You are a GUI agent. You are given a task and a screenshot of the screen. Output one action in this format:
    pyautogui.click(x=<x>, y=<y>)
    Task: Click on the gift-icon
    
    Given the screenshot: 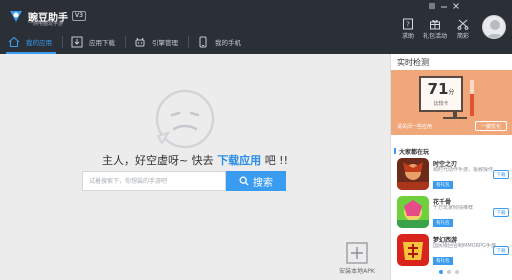 What is the action you would take?
    pyautogui.click(x=435, y=24)
    